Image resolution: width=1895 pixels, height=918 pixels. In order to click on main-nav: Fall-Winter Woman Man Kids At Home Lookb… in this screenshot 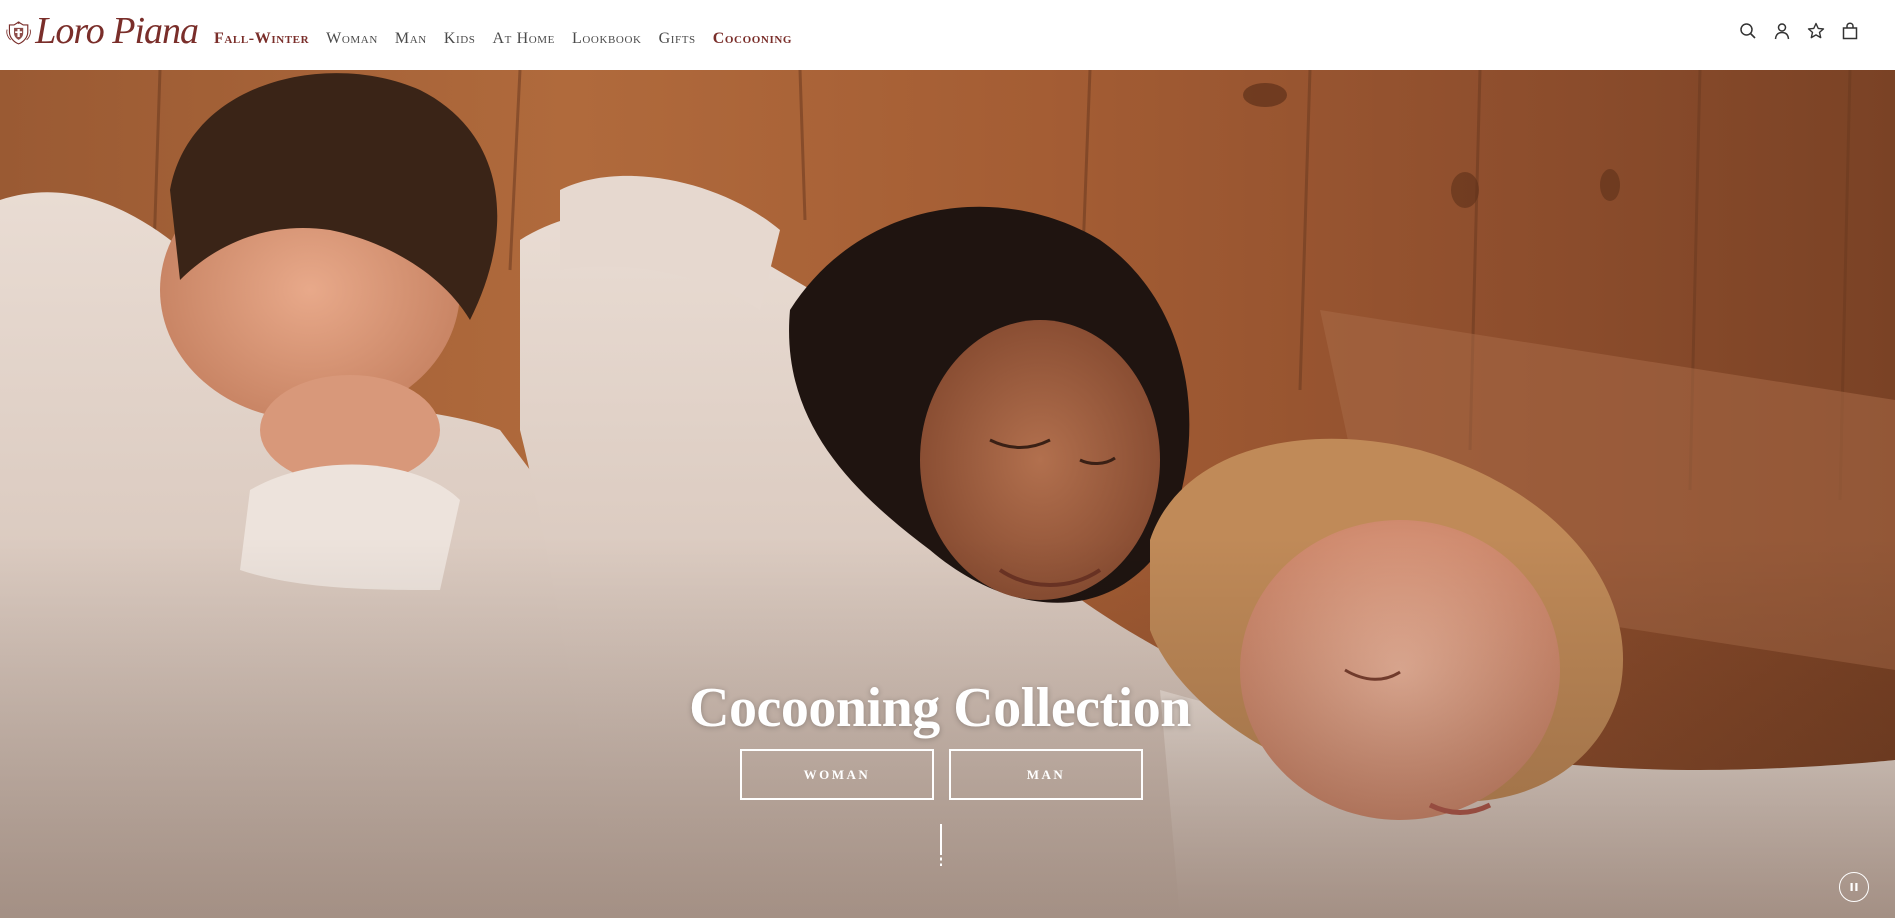, I will do `click(503, 39)`.